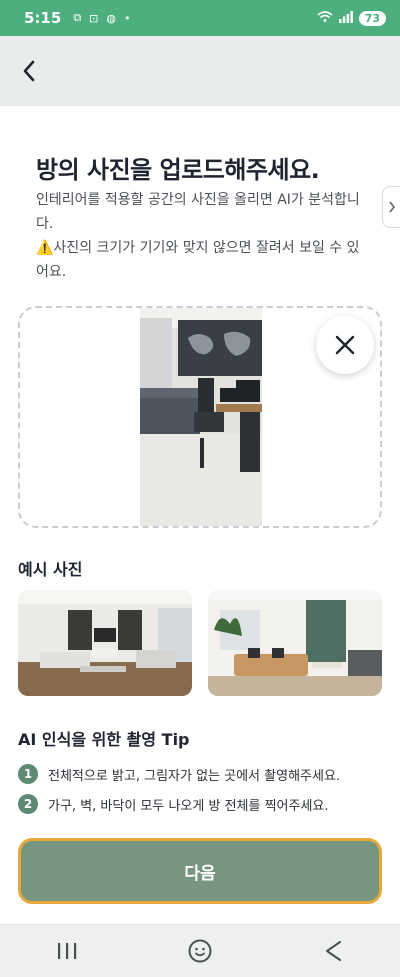 The height and width of the screenshot is (977, 400). What do you see at coordinates (188, 806) in the screenshot?
I see `tip-text: 가구, 벽, 바닥이 모두 나오게 방 전체를 찍어주세요.` at bounding box center [188, 806].